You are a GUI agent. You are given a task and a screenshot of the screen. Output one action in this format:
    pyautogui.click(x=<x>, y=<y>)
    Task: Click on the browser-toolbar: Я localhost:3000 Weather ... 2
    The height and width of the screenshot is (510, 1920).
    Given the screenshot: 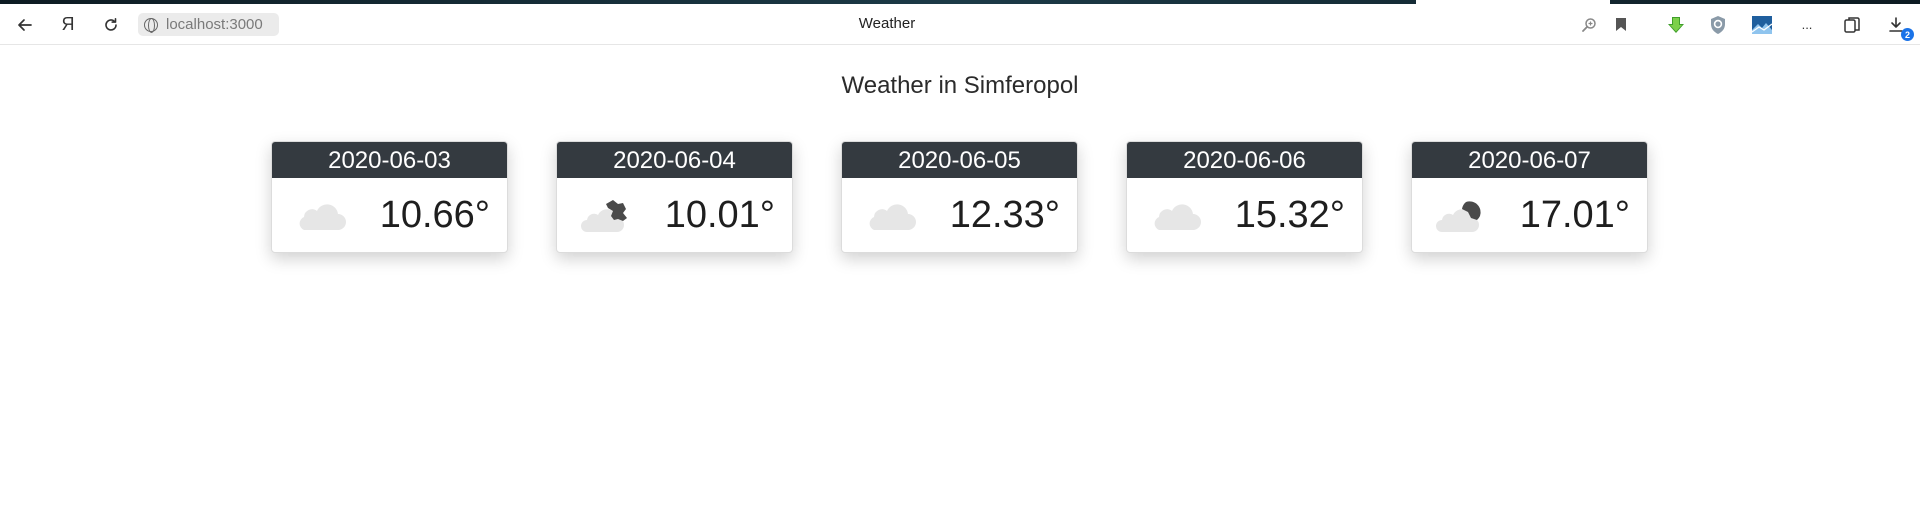 What is the action you would take?
    pyautogui.click(x=960, y=24)
    